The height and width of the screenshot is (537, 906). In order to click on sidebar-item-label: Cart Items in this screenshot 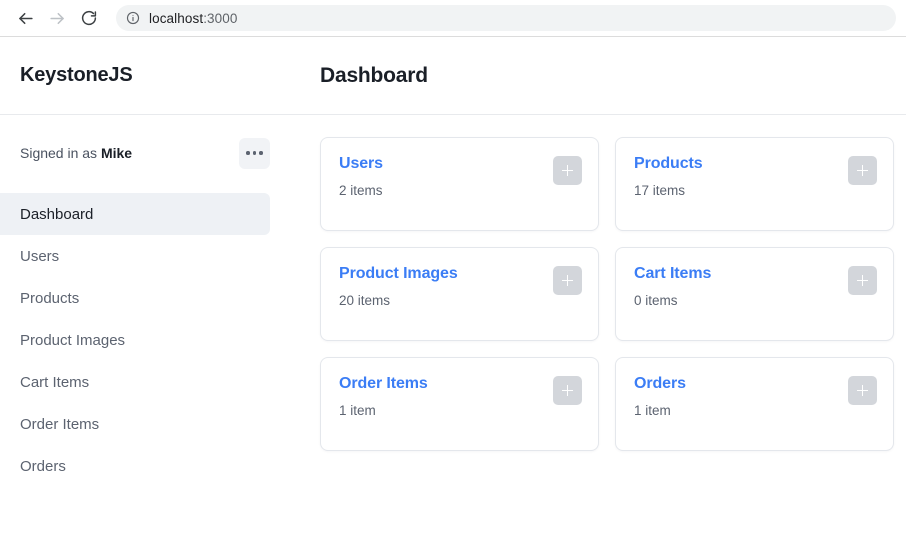, I will do `click(55, 382)`.